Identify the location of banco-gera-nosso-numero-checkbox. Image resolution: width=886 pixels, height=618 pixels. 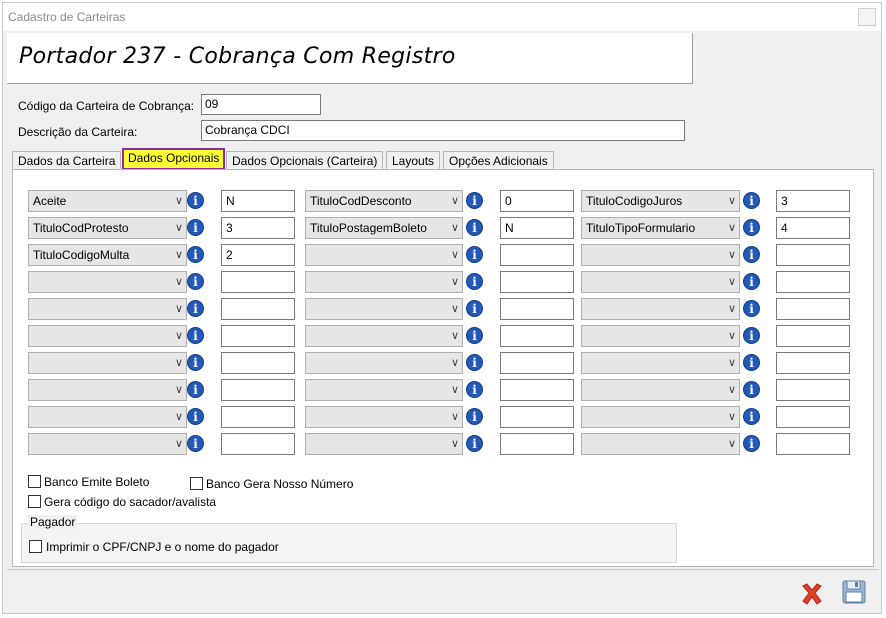
(196, 483).